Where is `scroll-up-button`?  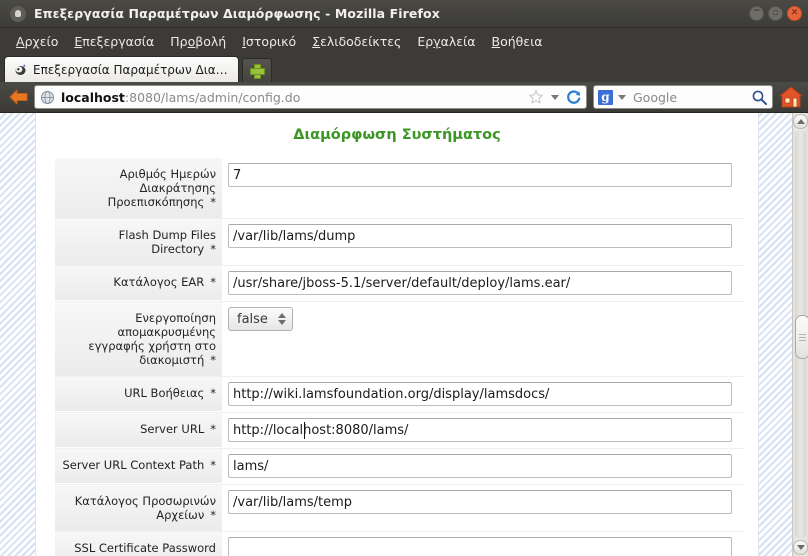
scroll-up-button is located at coordinates (800, 121).